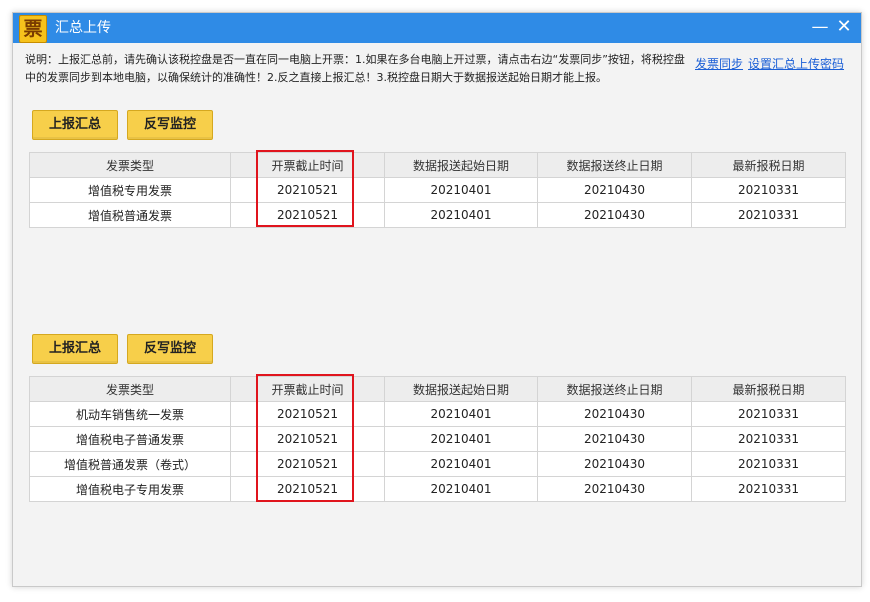 Image resolution: width=870 pixels, height=602 pixels. I want to click on window-title: 汇总上传, so click(83, 28).